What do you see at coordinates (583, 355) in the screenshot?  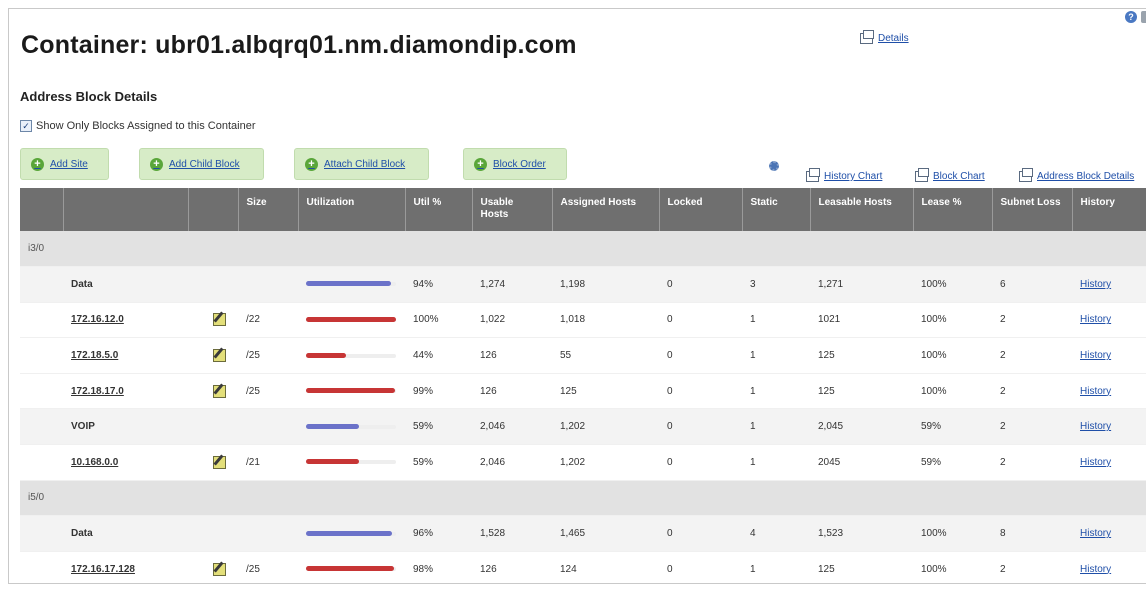 I see `block-row: 172.18.5.0/25 44% 126 55 0 1 125 100% 2 History` at bounding box center [583, 355].